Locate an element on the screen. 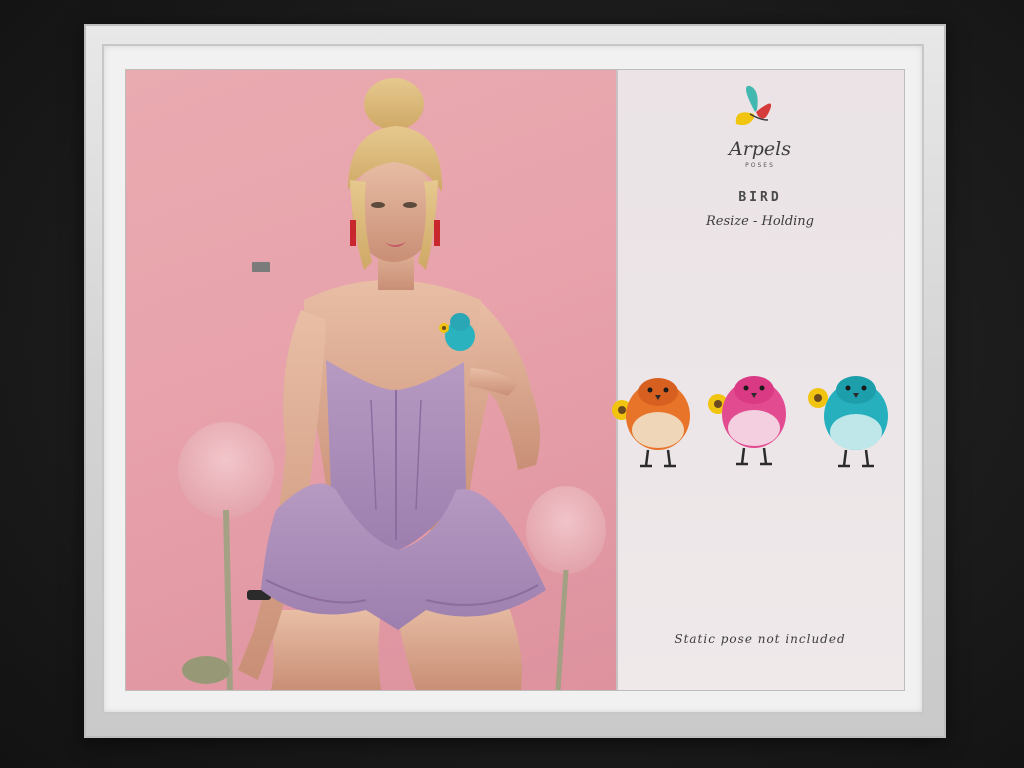 The width and height of the screenshot is (1024, 768). brand-name: Arpels is located at coordinates (760, 149).